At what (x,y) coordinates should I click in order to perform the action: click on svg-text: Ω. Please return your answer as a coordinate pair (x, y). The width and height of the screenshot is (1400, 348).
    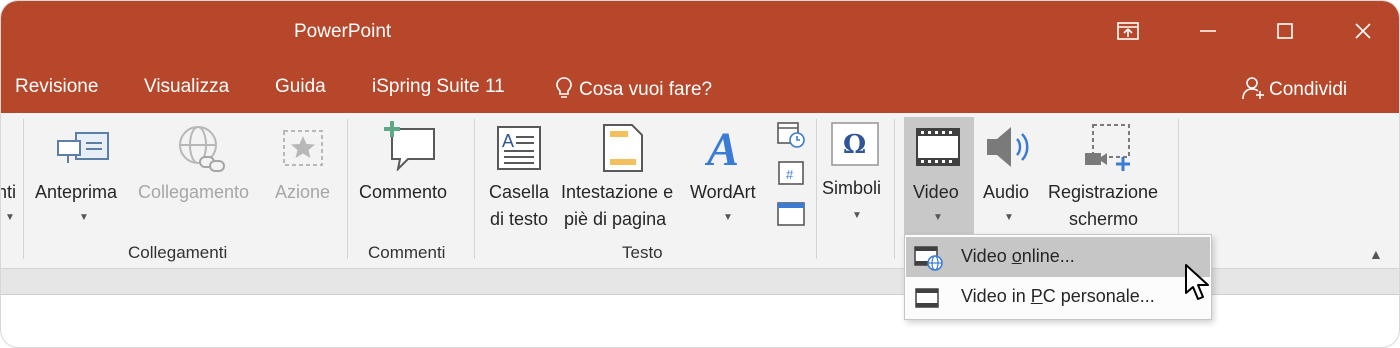
    Looking at the image, I should click on (854, 145).